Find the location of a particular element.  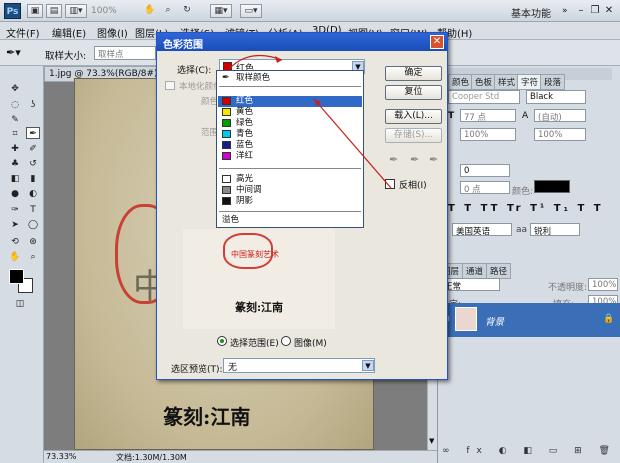

annotation-arrows is located at coordinates (310, 121).